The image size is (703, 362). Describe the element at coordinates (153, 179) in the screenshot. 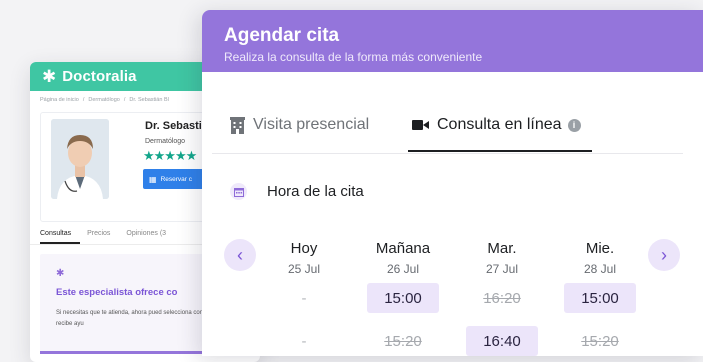

I see `calendar-icon: ▦` at that location.